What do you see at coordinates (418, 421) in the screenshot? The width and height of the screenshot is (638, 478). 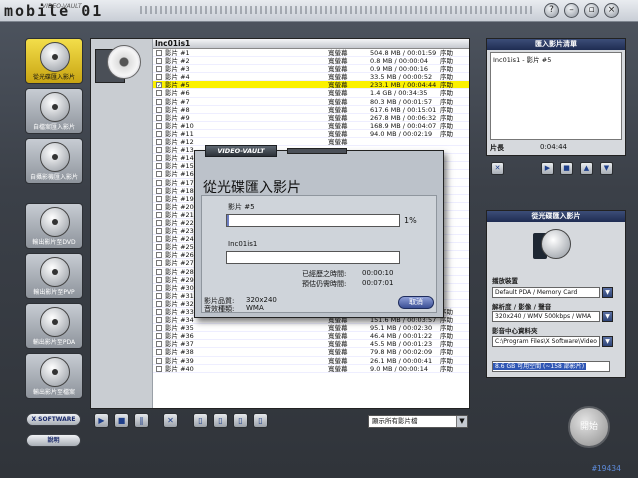 I see `file-filter-select: 顯示所有影片檔 ▼` at bounding box center [418, 421].